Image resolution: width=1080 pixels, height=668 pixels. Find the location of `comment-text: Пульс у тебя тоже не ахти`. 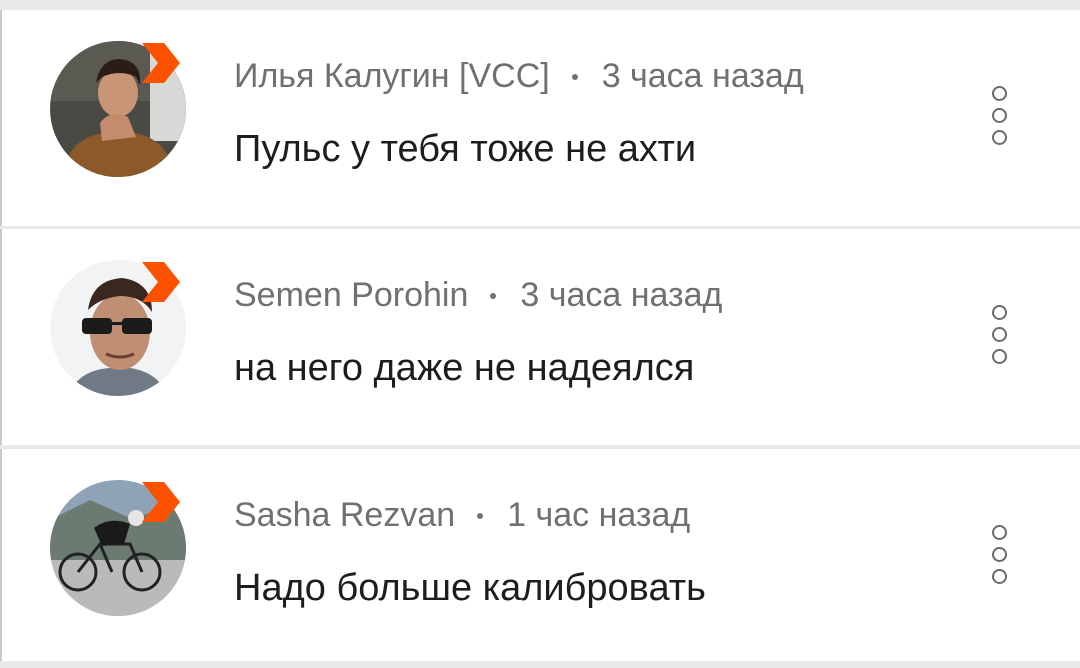

comment-text: Пульс у тебя тоже не ахти is located at coordinates (465, 149).